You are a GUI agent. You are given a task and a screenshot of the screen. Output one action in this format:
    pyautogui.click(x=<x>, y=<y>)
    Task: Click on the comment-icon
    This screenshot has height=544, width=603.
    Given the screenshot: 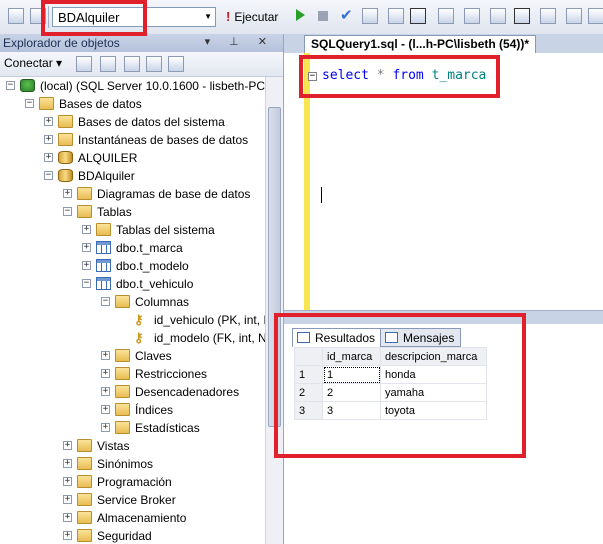 What is the action you would take?
    pyautogui.click(x=548, y=16)
    